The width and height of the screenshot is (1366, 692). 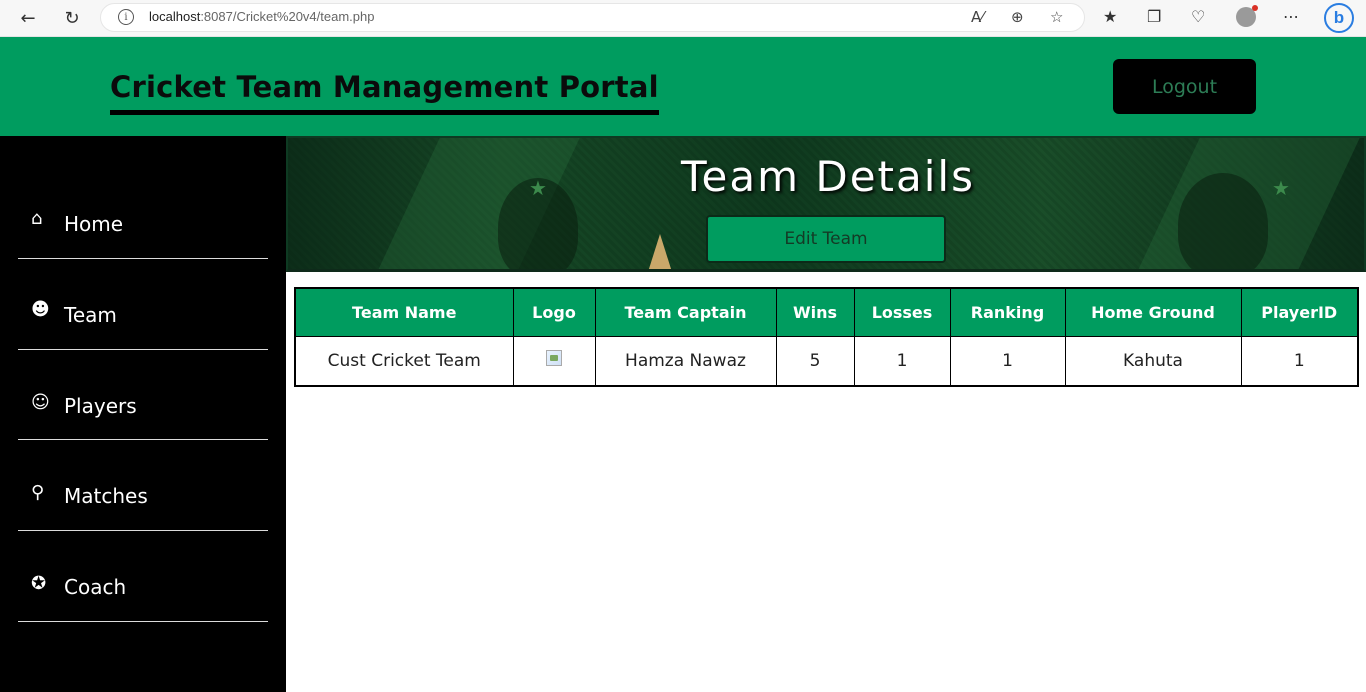 What do you see at coordinates (1153, 361) in the screenshot?
I see `home-ground-cell: Kahuta` at bounding box center [1153, 361].